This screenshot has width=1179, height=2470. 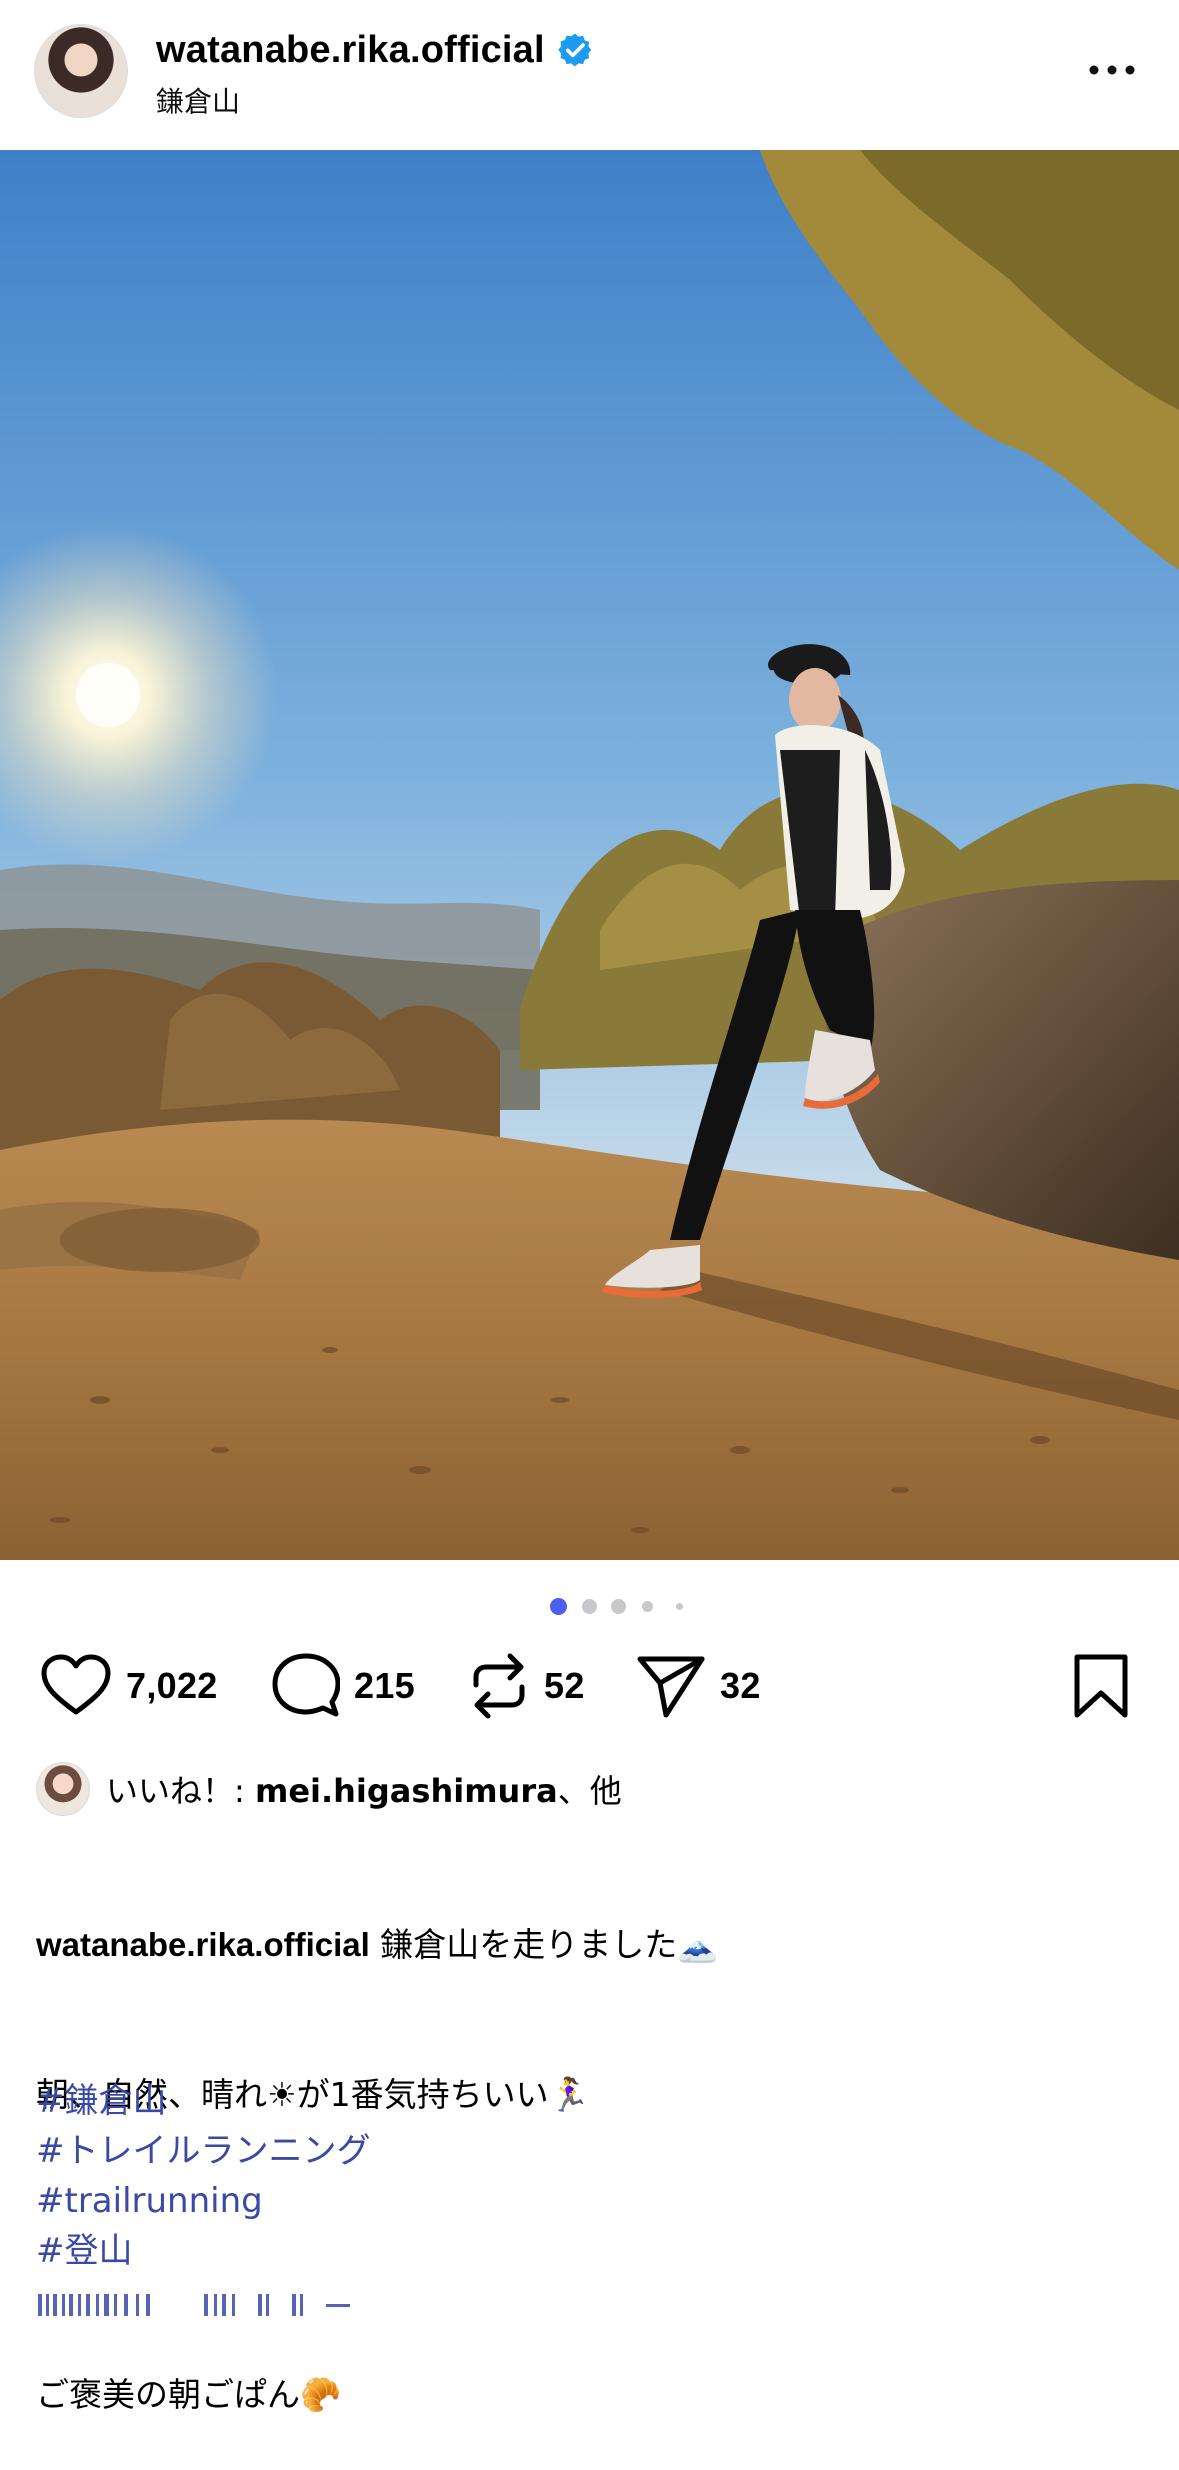 I want to click on liker-avatar, so click(x=63, y=1789).